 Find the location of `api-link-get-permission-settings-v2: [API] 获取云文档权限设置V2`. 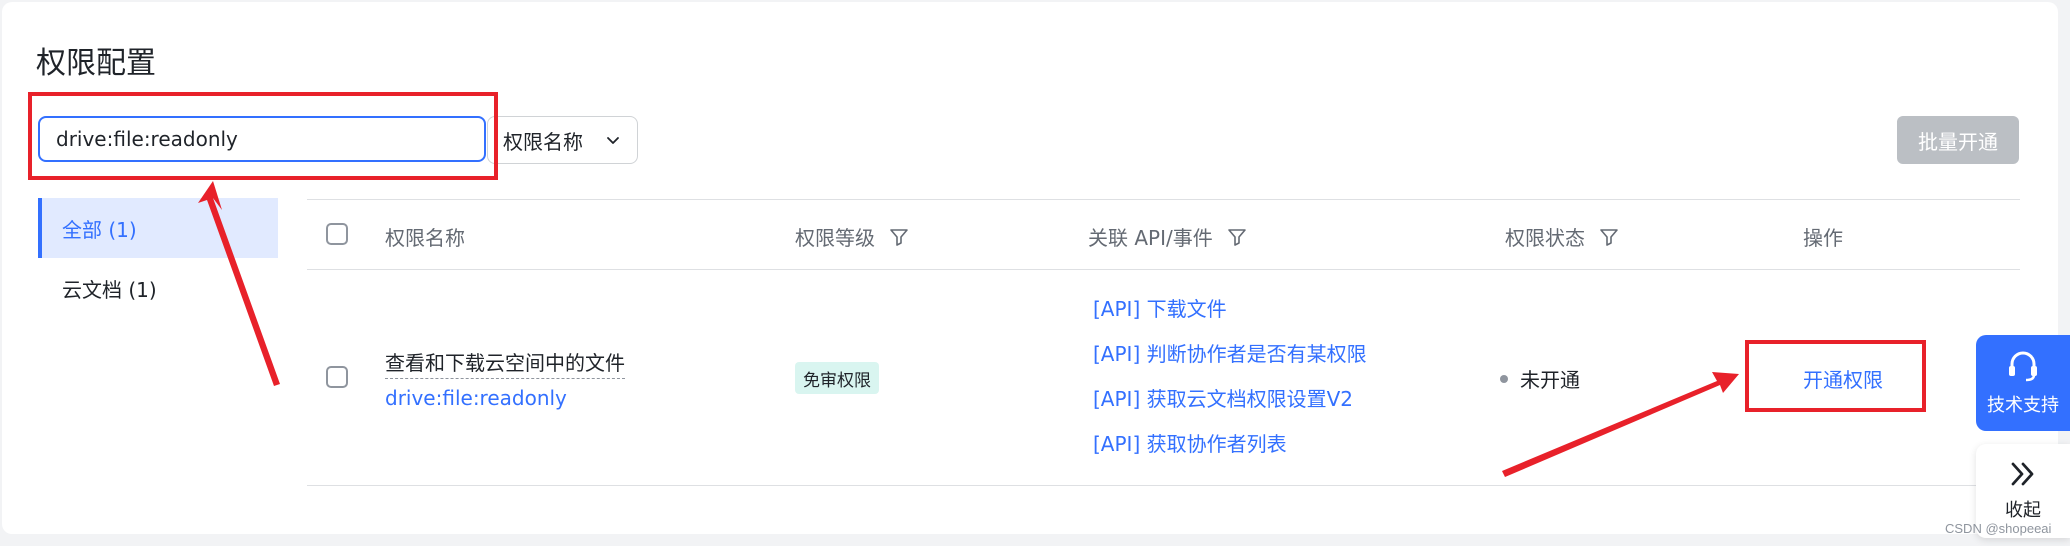

api-link-get-permission-settings-v2: [API] 获取云文档权限设置V2 is located at coordinates (1223, 397).